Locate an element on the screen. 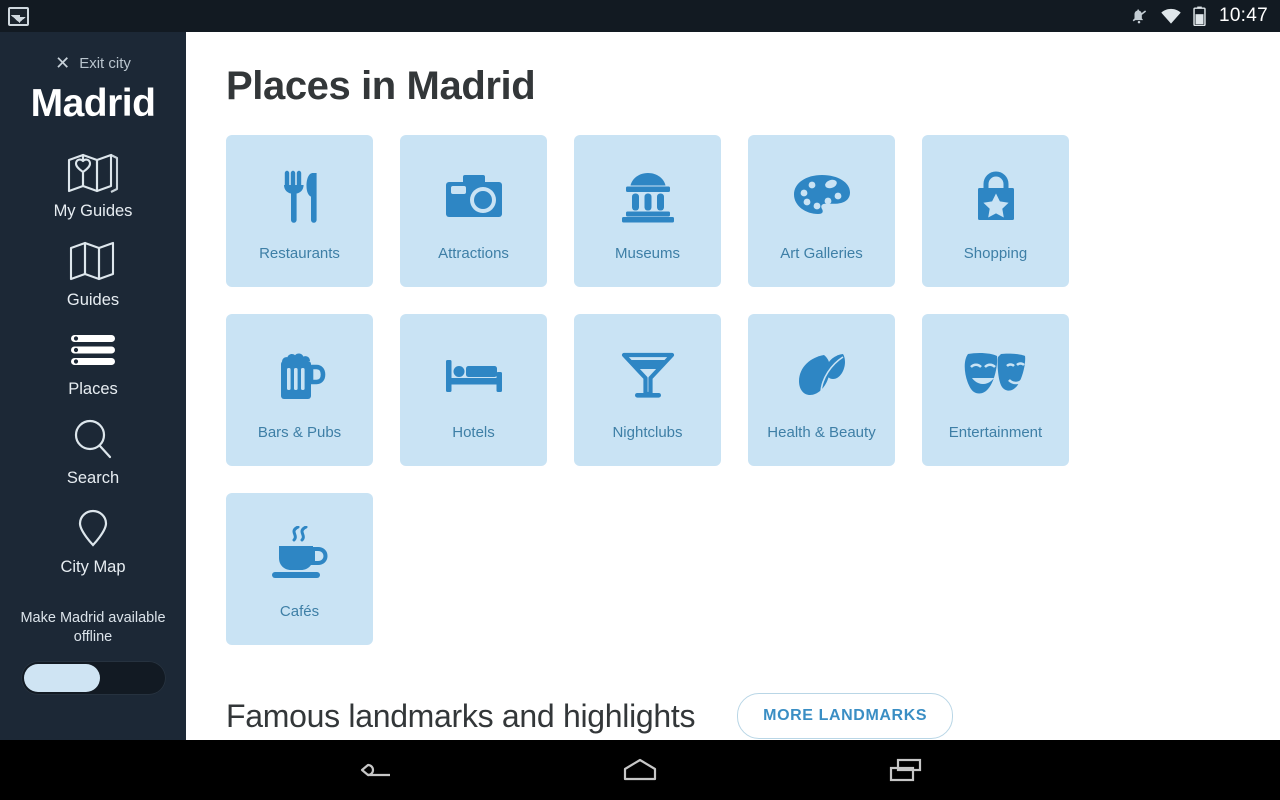  sidebar-item-search: Search is located at coordinates (93, 451).